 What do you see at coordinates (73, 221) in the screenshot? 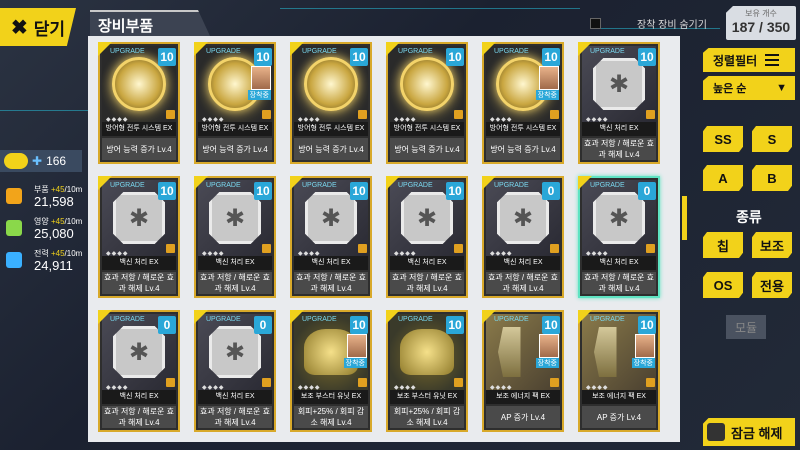
I see `resource-per: /10m` at bounding box center [73, 221].